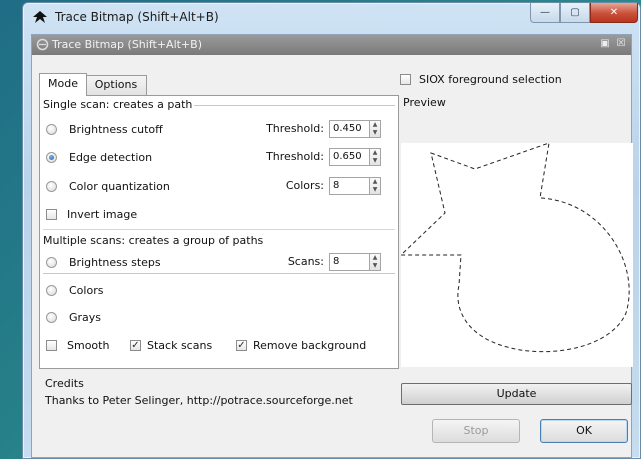 The width and height of the screenshot is (641, 459). Describe the element at coordinates (180, 345) in the screenshot. I see `stack-scans-label: Stack scans` at that location.